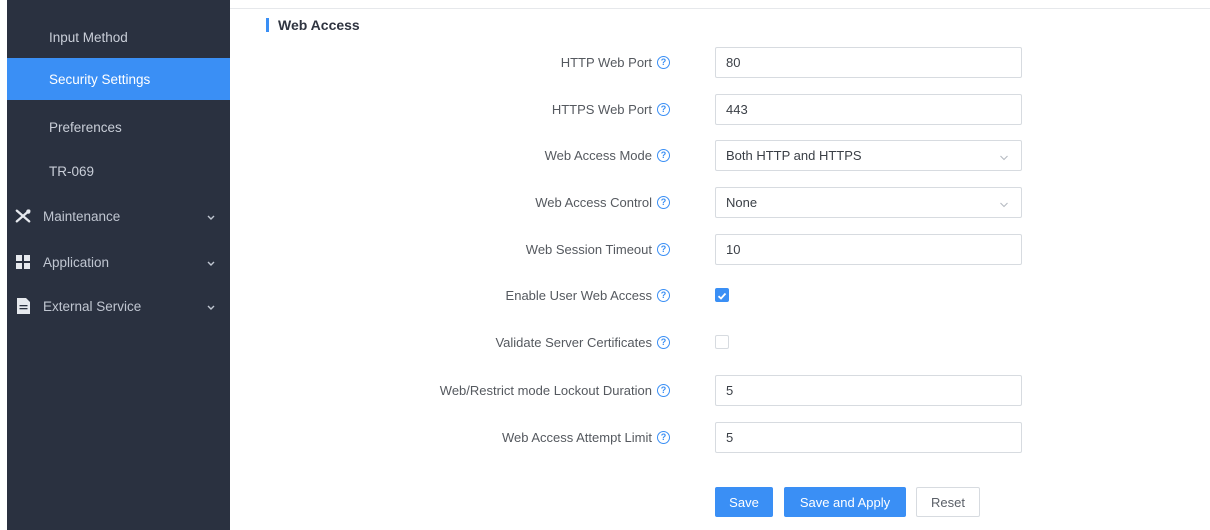 The image size is (1210, 530). I want to click on top-divider, so click(720, 8).